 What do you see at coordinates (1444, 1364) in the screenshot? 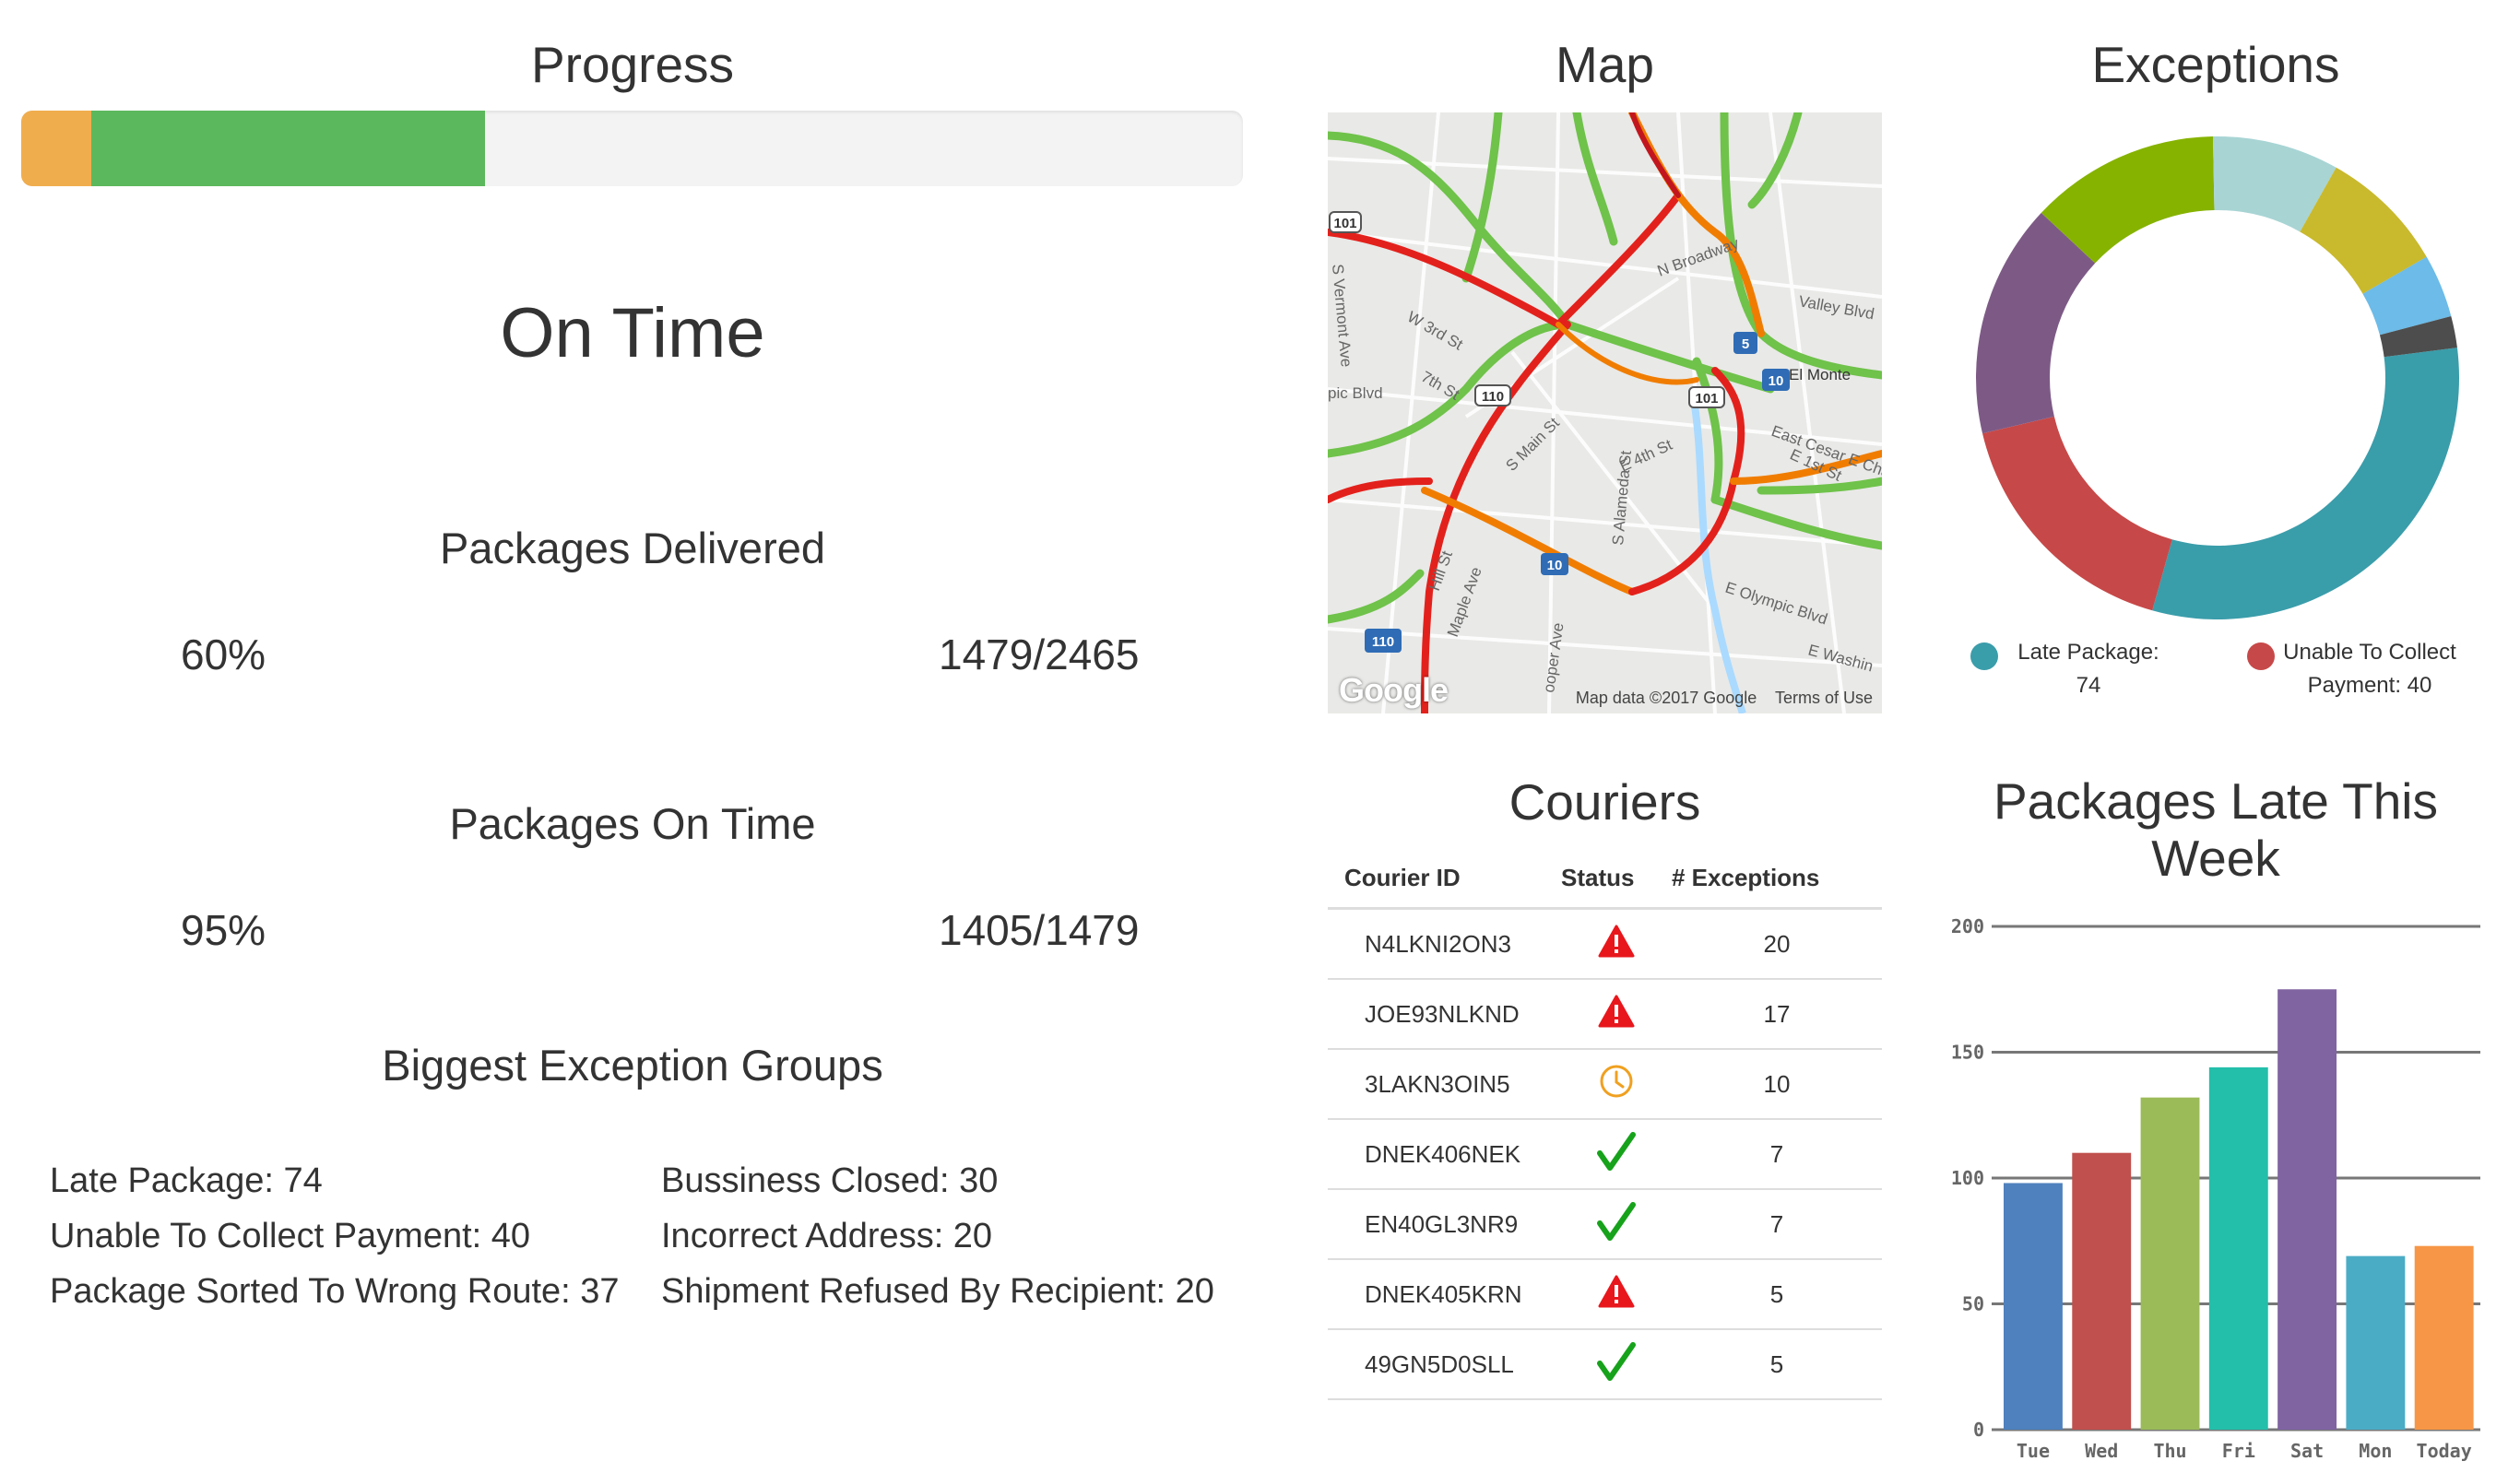
I see `courier-id: 49GN5D0SLL` at bounding box center [1444, 1364].